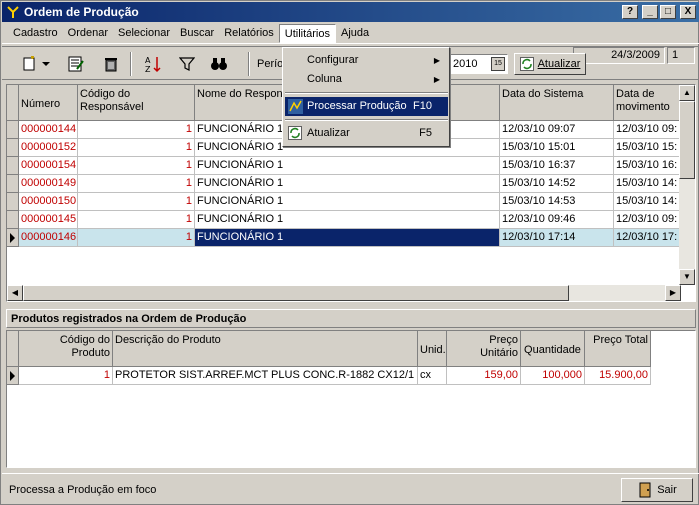  Describe the element at coordinates (557, 238) in the screenshot. I see `cell-data-sistema: 12/03/10 17:14` at that location.